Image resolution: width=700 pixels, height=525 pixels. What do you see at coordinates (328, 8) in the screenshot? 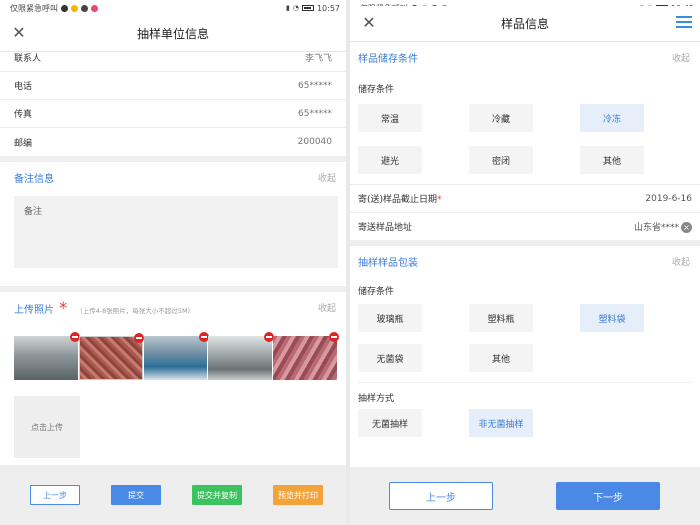
I see `clock-text: 10:57` at bounding box center [328, 8].